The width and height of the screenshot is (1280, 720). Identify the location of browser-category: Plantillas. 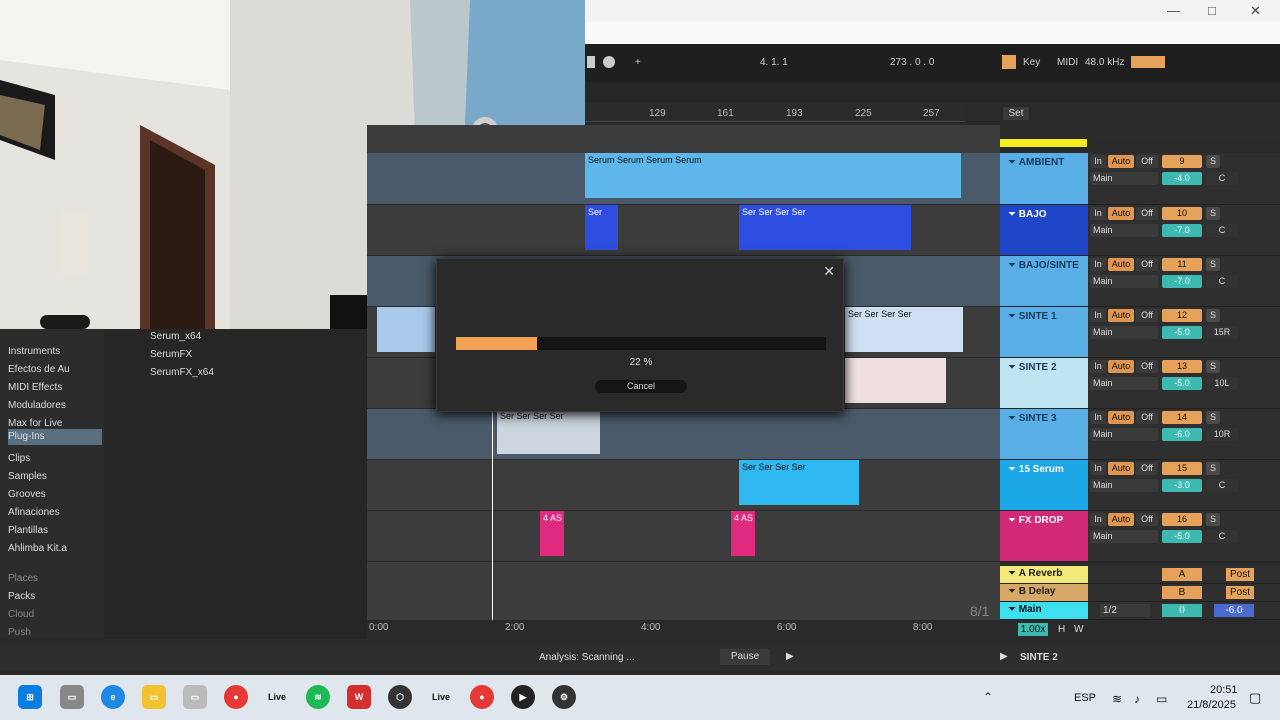
(28, 530).